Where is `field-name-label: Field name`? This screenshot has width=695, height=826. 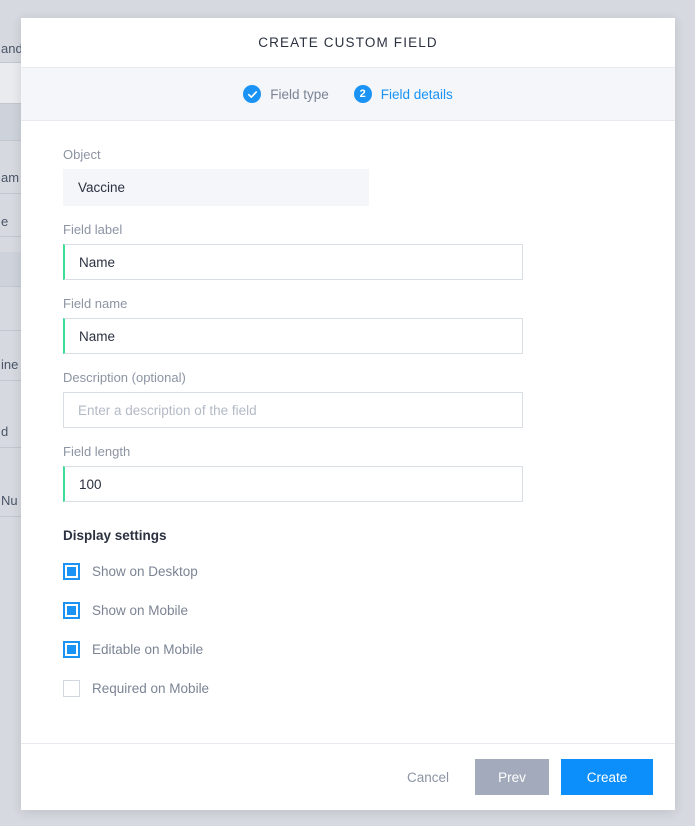
field-name-label: Field name is located at coordinates (95, 303).